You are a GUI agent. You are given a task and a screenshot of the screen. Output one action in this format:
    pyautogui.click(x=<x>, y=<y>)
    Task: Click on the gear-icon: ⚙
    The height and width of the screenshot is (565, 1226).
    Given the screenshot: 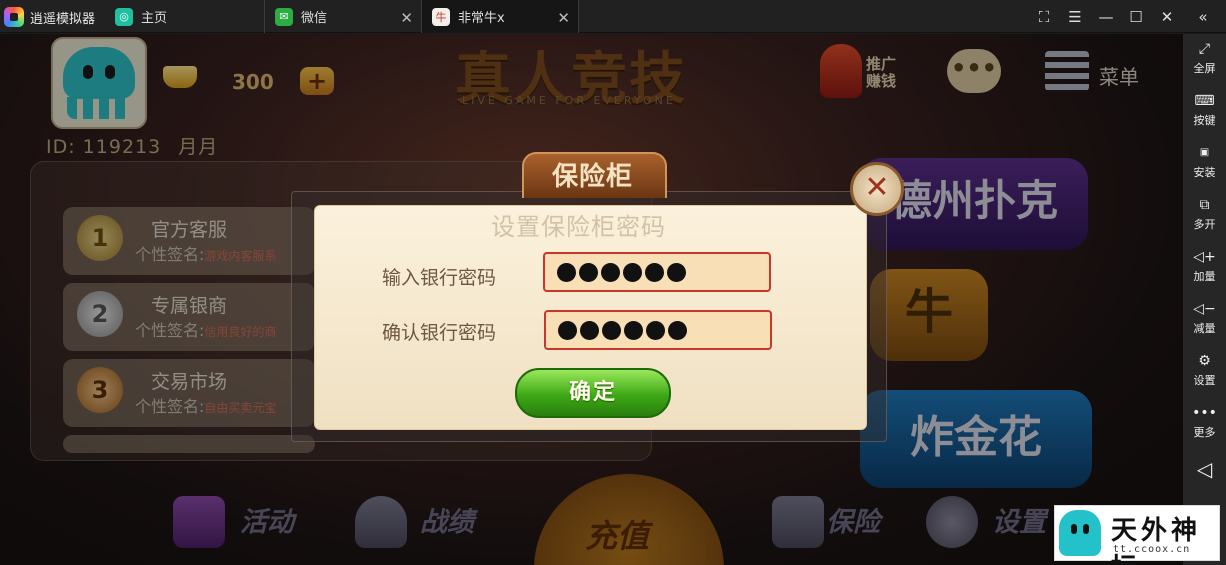 What is the action you would take?
    pyautogui.click(x=1204, y=361)
    